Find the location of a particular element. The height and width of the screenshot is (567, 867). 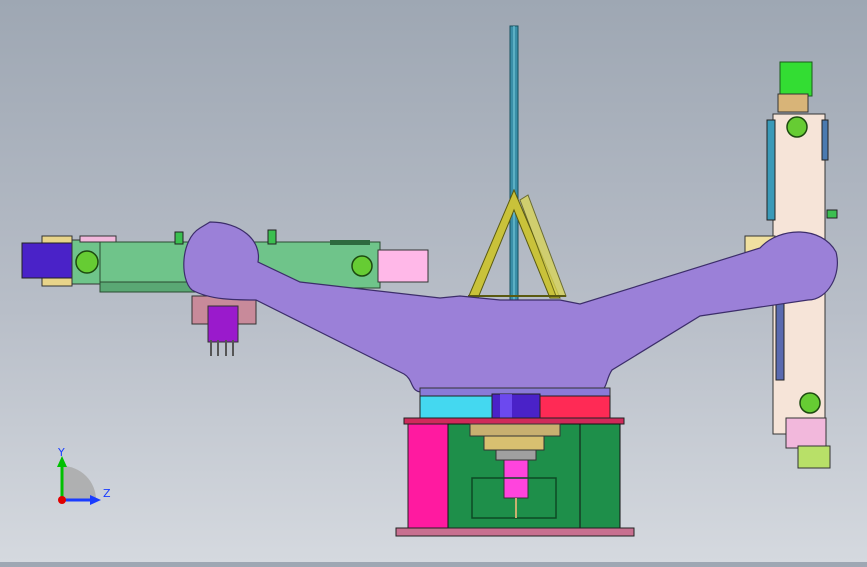

z-axis-label: Z is located at coordinates (107, 493).